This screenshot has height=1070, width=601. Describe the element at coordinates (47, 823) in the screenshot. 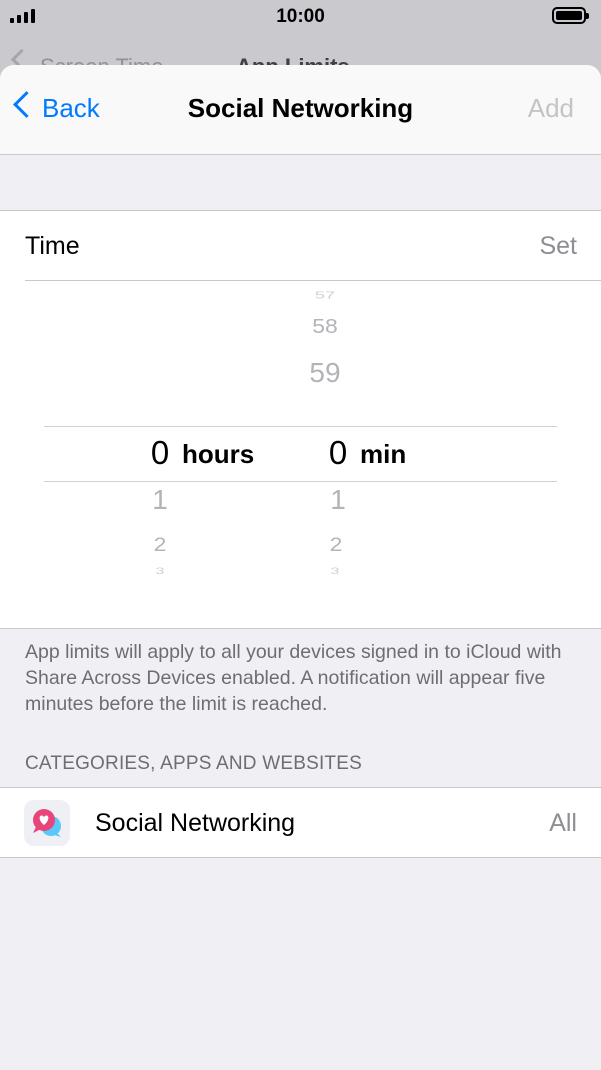

I see `social-networking-icon` at that location.